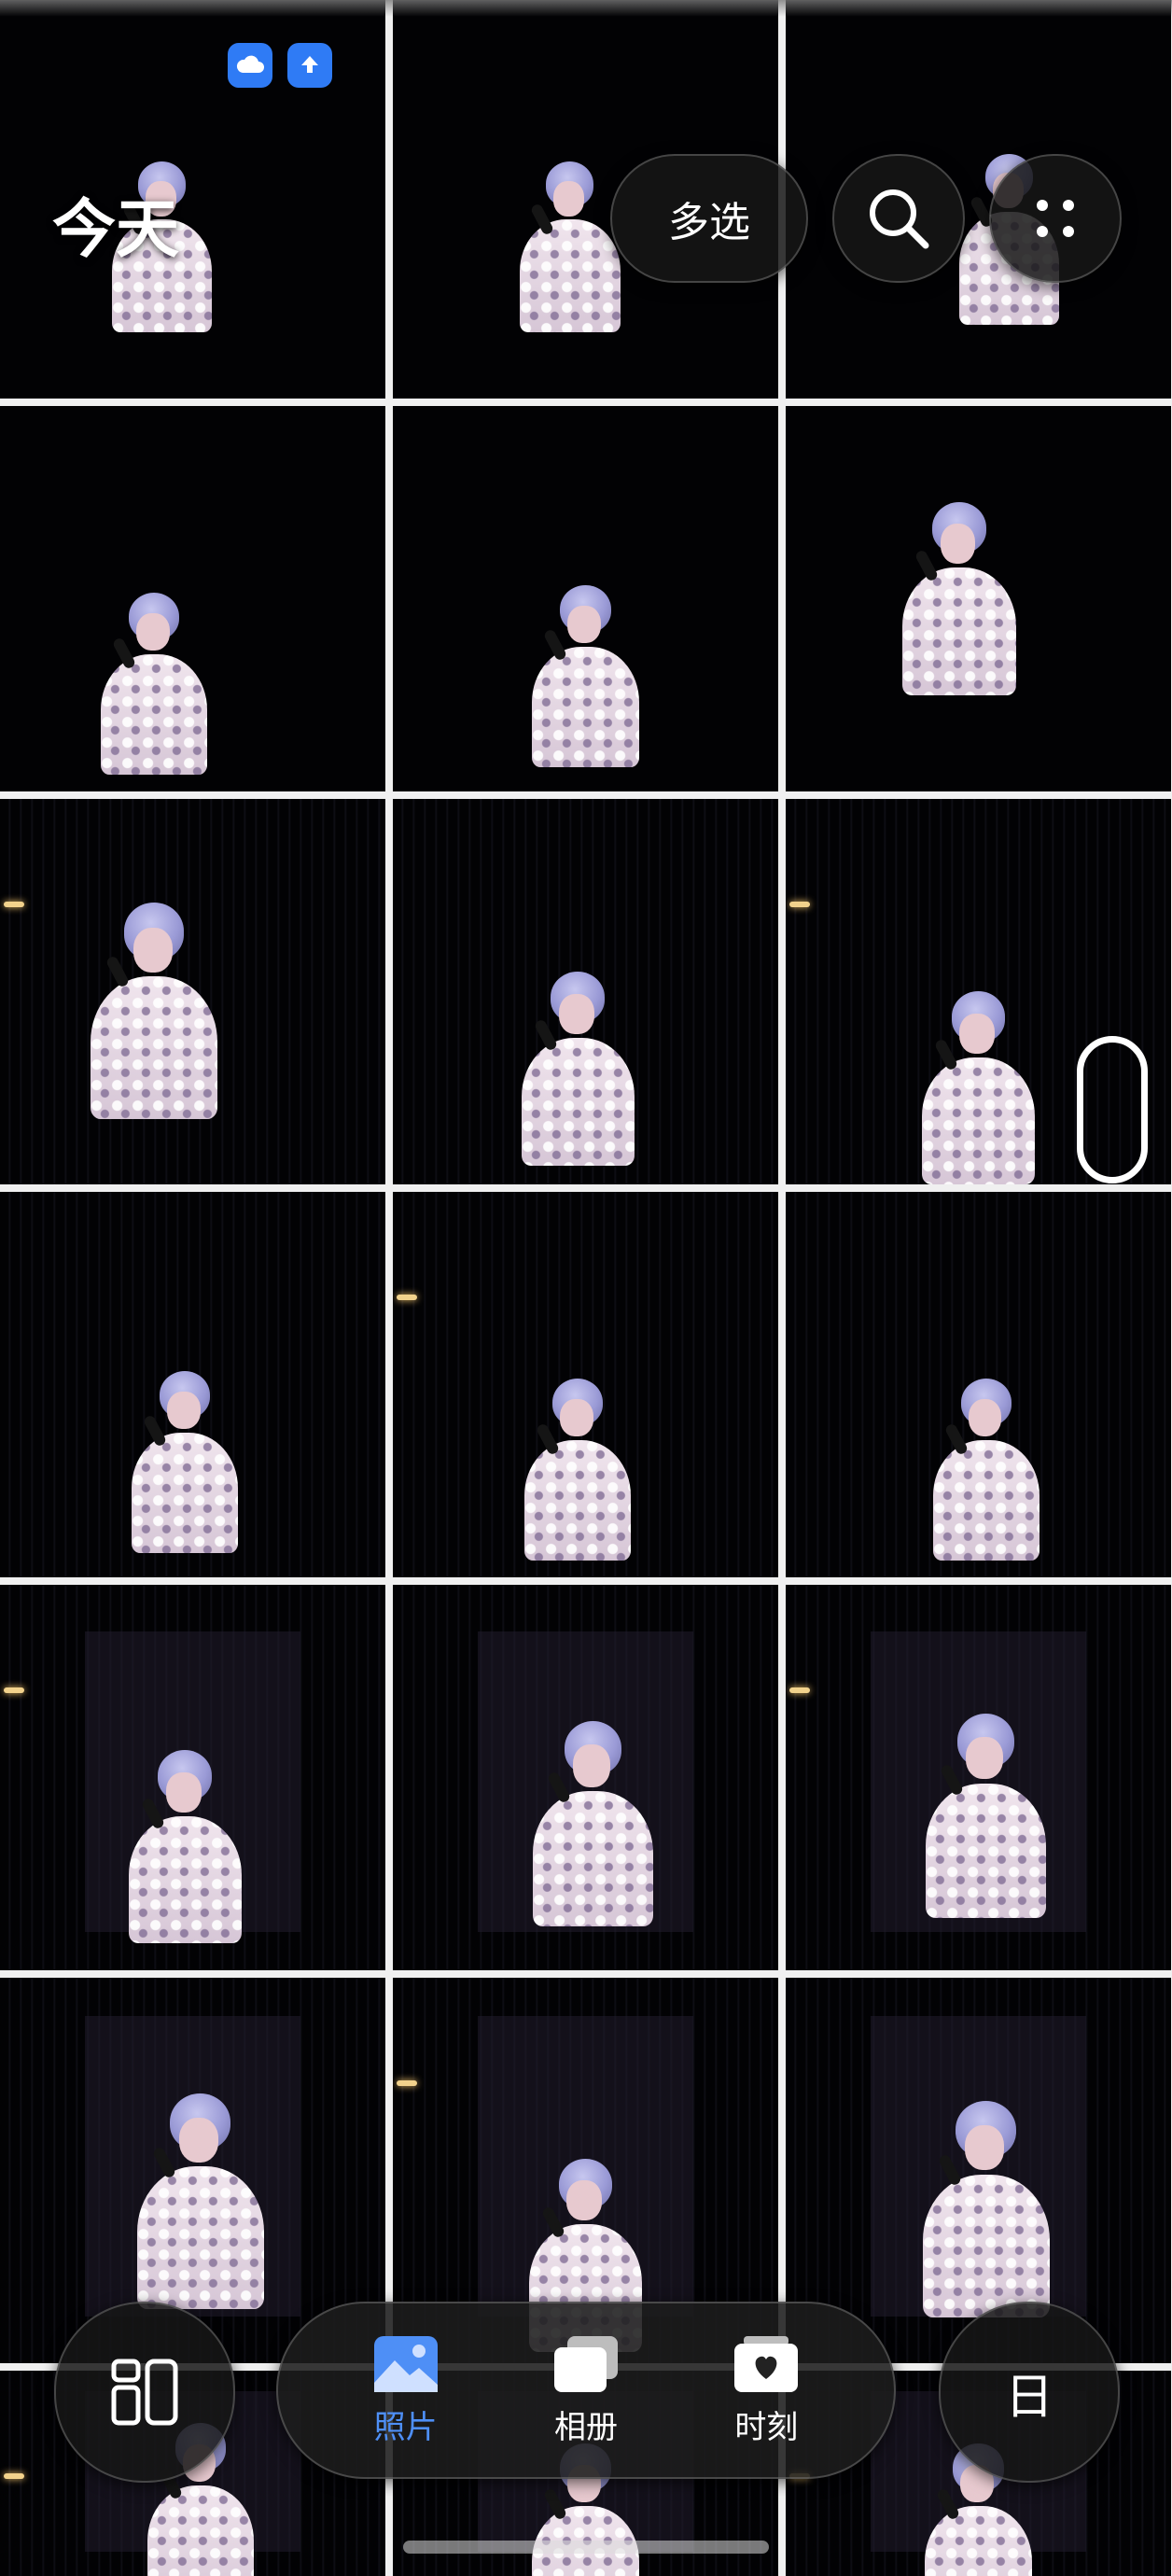 The image size is (1172, 2576). I want to click on layout-switch-button, so click(144, 2392).